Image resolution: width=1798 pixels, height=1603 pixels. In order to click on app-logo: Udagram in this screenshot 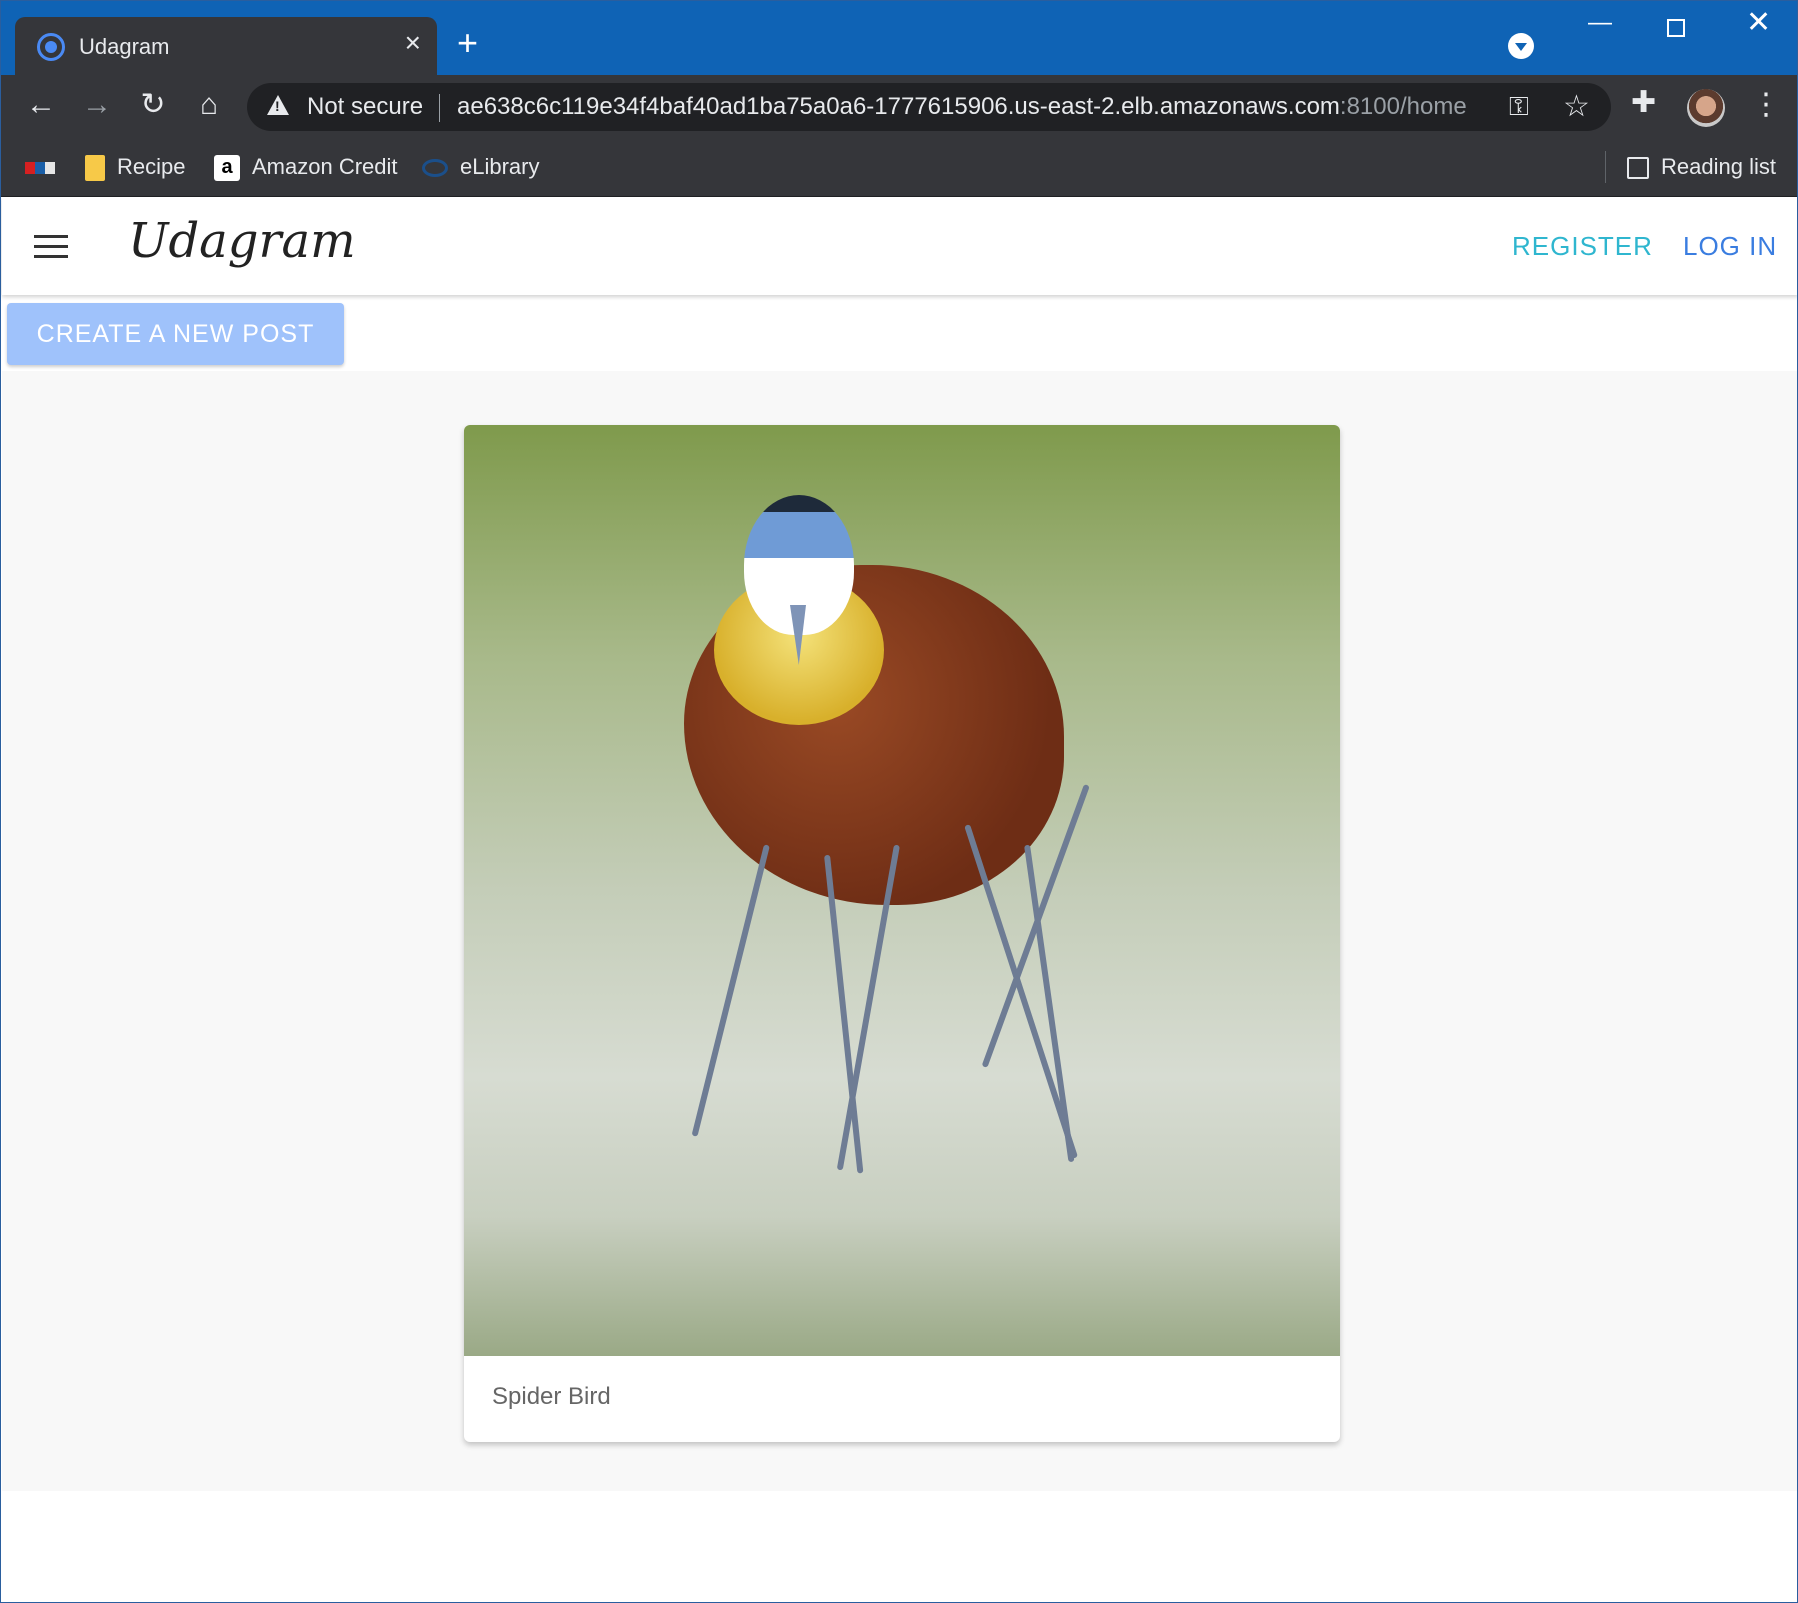, I will do `click(242, 241)`.